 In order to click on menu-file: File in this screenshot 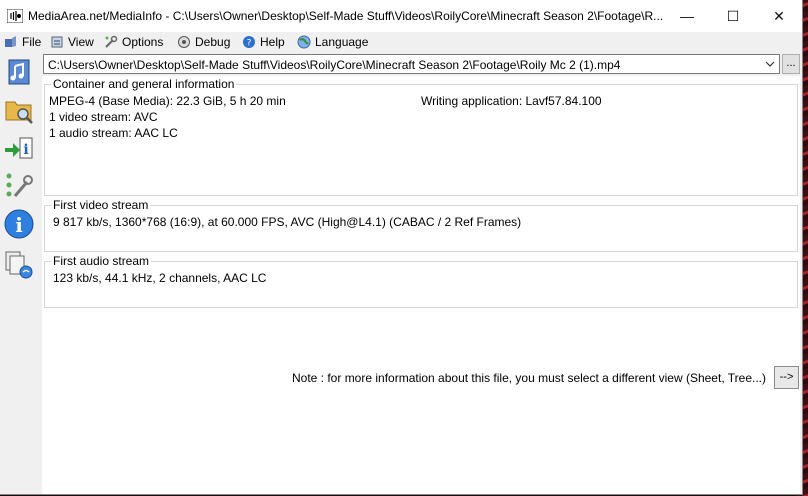, I will do `click(22, 42)`.